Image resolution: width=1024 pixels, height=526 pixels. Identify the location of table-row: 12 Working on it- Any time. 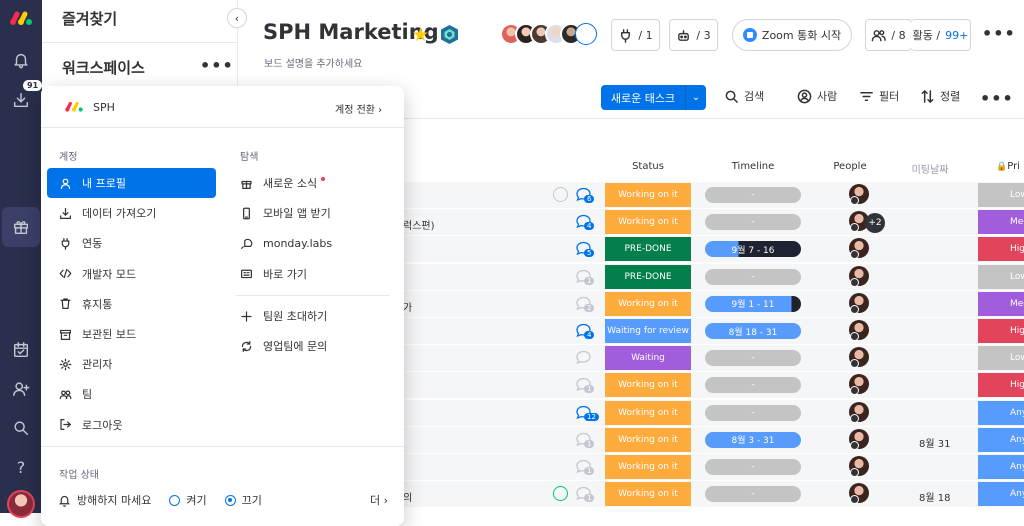
(713, 413).